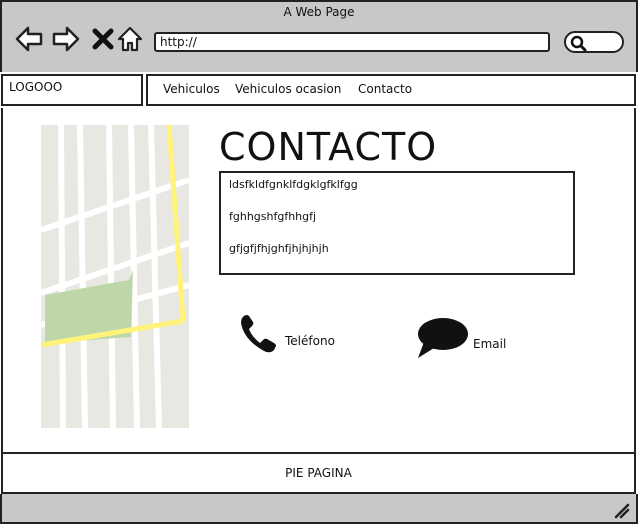 This screenshot has width=638, height=524. I want to click on nav-item-contacto: Contacto, so click(385, 89).